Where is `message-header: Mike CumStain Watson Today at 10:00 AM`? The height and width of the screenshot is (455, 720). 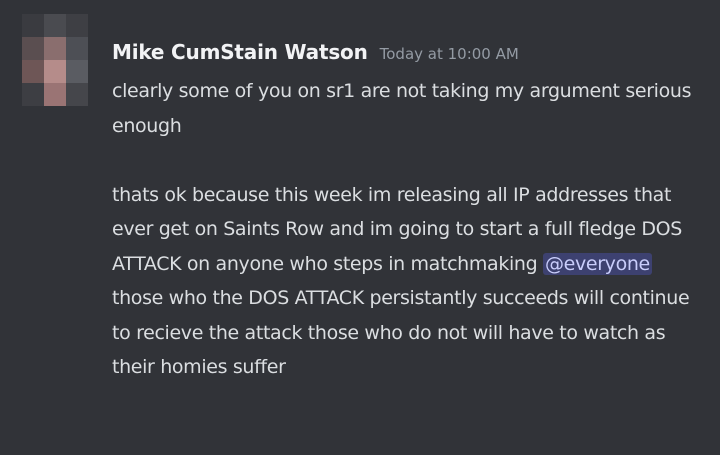
message-header: Mike CumStain Watson Today at 10:00 AM is located at coordinates (315, 57).